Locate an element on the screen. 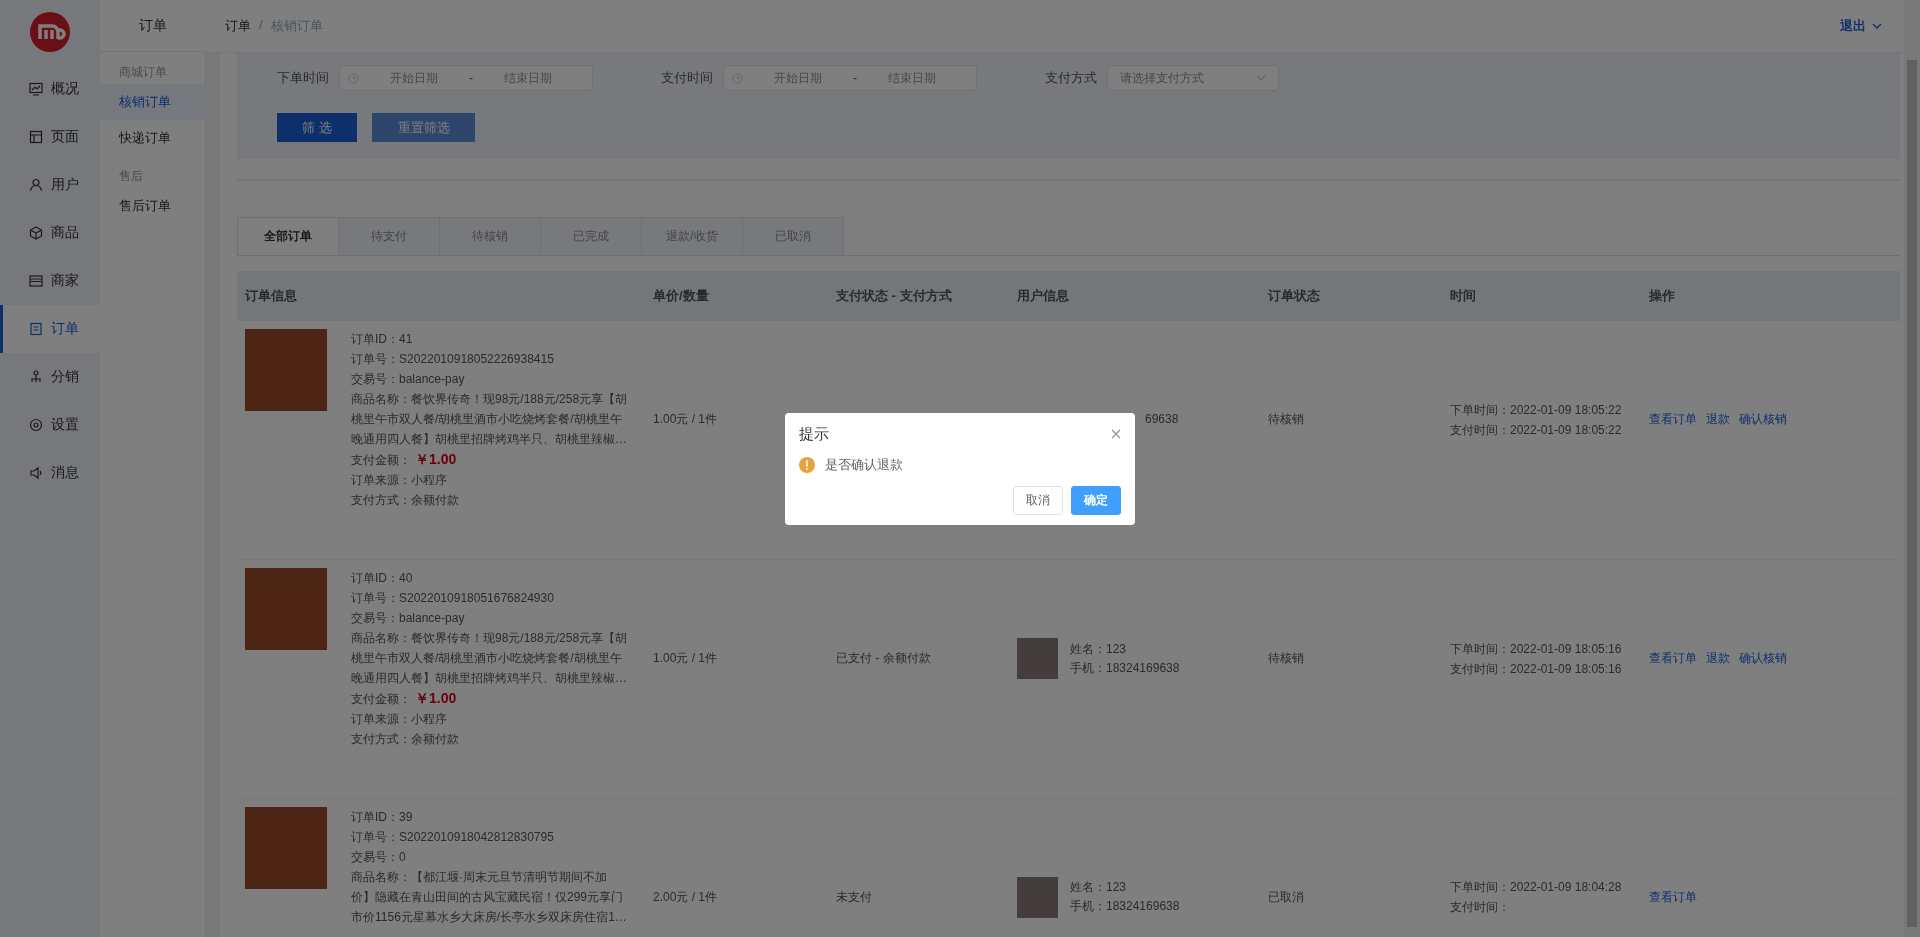 The width and height of the screenshot is (1920, 937). warning-icon is located at coordinates (807, 464).